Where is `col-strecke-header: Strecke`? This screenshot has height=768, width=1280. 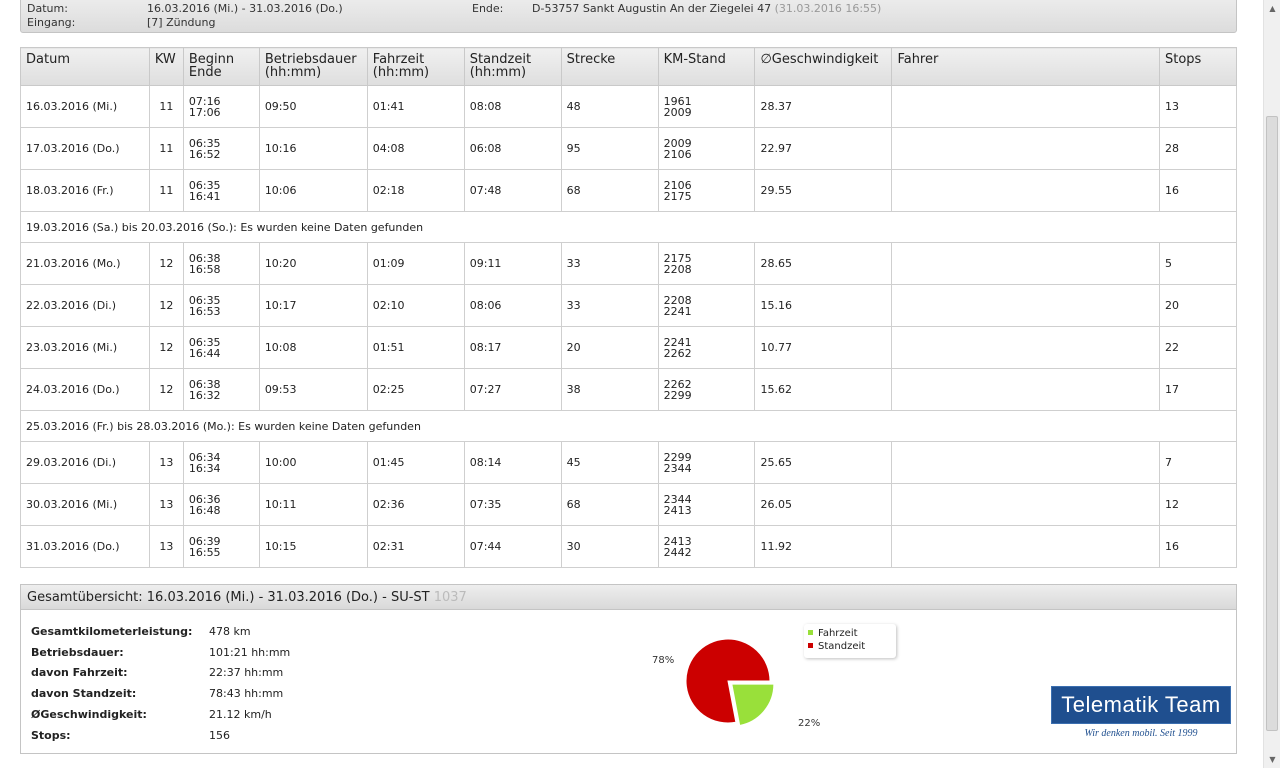
col-strecke-header: Strecke is located at coordinates (609, 66).